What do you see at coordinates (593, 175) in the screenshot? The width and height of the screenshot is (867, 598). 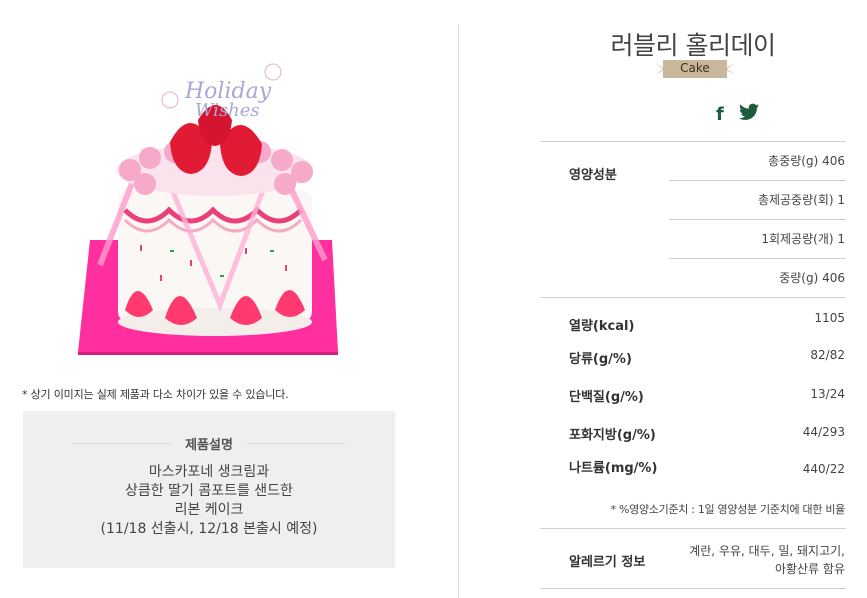 I see `nutrition-heading: 영양성분` at bounding box center [593, 175].